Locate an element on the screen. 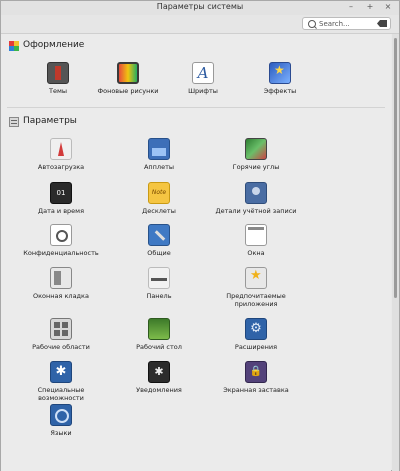 The image size is (400, 471). item-label: Десклеты is located at coordinates (159, 211).